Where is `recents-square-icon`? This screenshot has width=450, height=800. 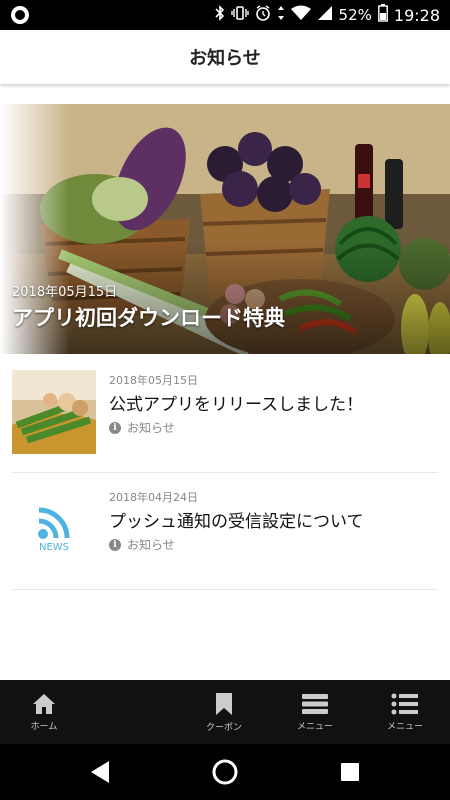 recents-square-icon is located at coordinates (350, 772).